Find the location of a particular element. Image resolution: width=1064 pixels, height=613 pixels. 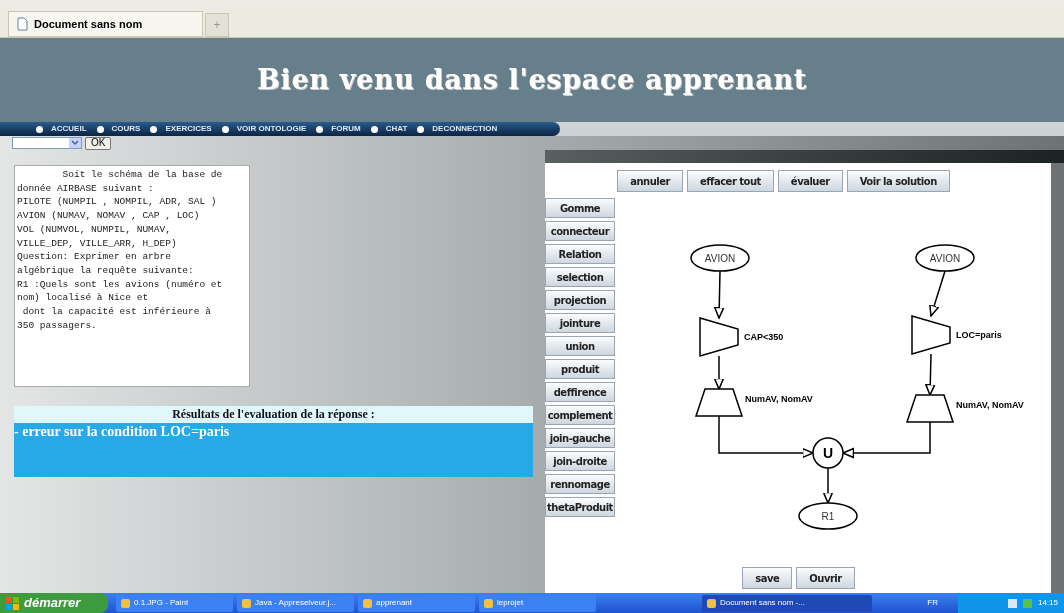

tool-button: union is located at coordinates (580, 346).